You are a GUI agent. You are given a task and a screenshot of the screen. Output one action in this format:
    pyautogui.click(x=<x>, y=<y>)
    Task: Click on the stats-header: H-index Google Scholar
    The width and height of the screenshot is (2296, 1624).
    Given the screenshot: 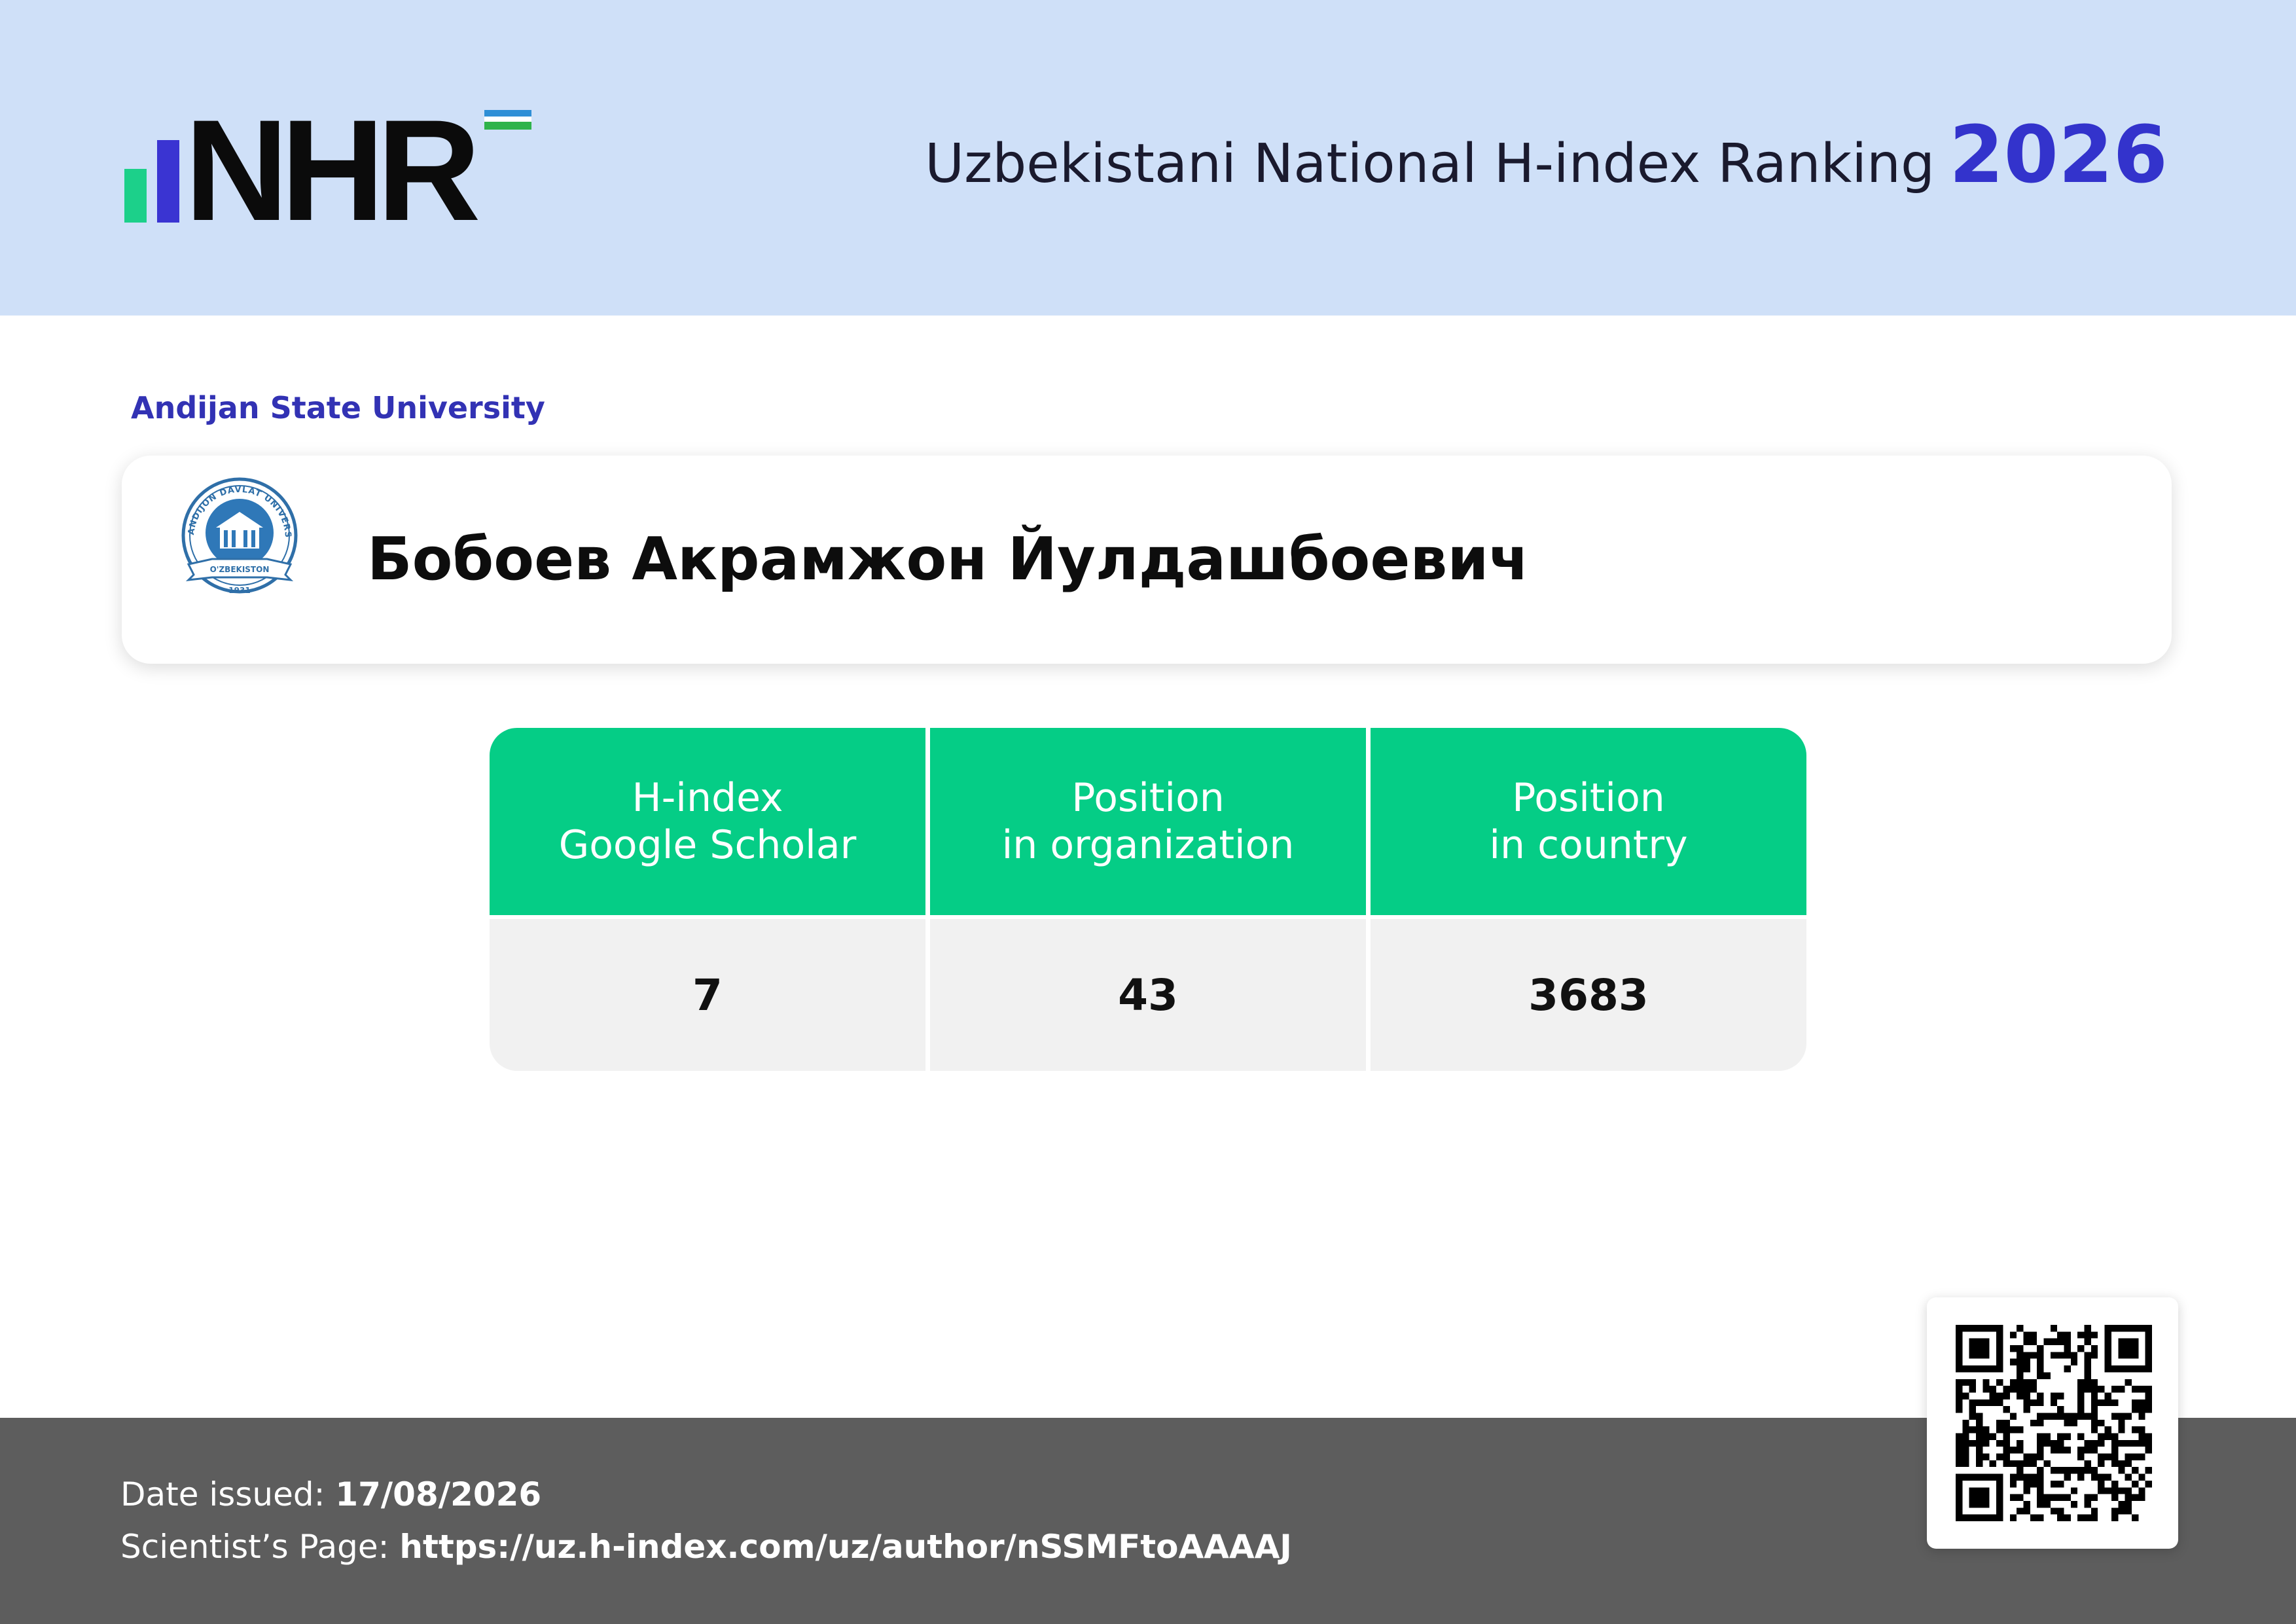 What is the action you would take?
    pyautogui.click(x=708, y=821)
    